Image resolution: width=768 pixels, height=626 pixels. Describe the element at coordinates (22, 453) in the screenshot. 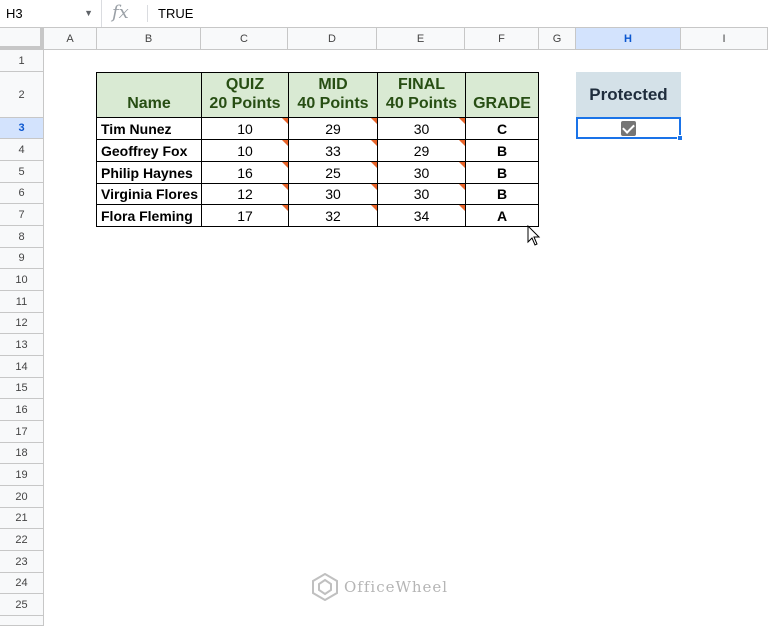

I see `row-header-18: 18` at that location.